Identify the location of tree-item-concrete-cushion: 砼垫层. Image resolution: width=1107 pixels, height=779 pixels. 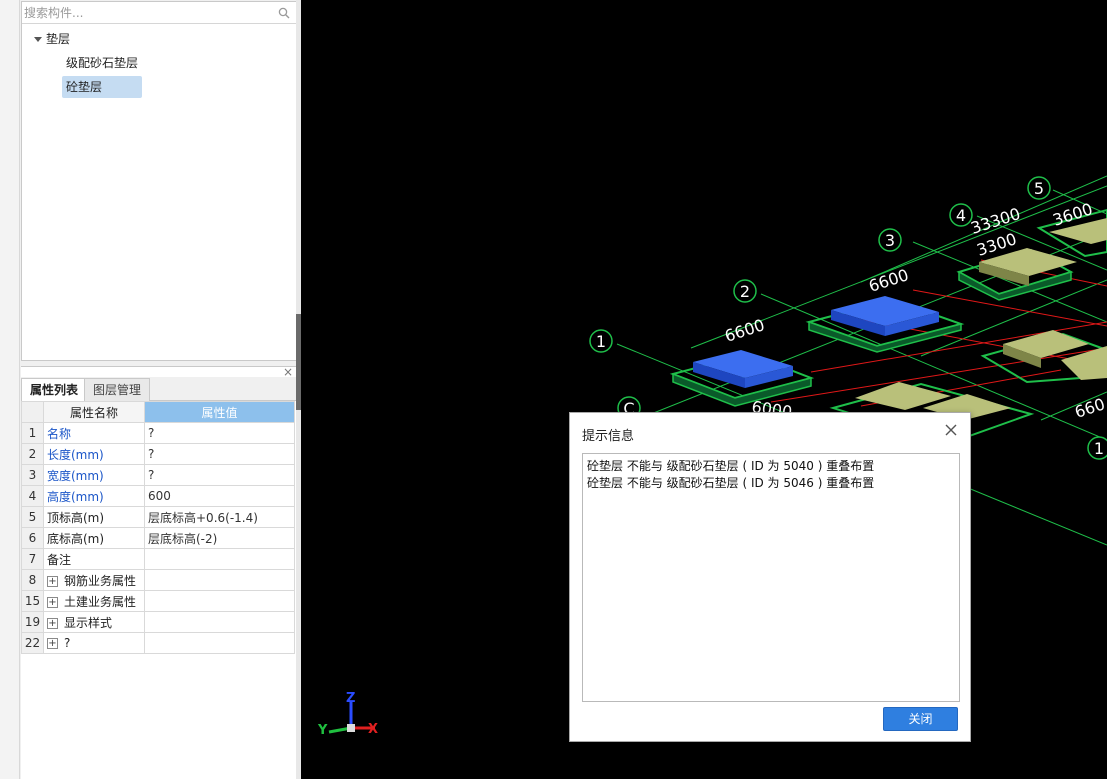
(102, 87).